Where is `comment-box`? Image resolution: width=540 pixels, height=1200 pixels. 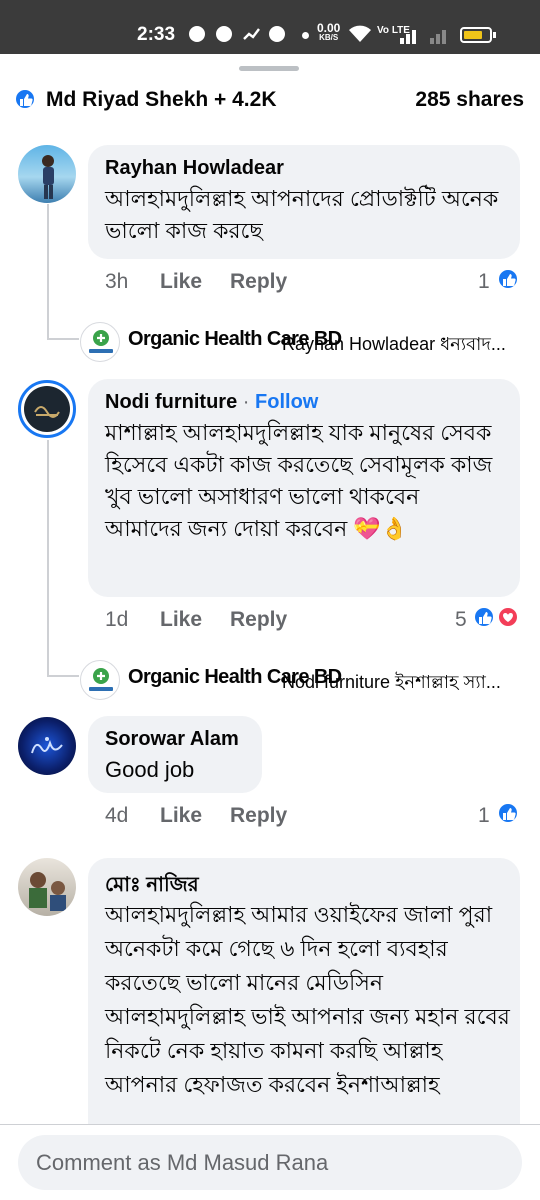 comment-box is located at coordinates (270, 1162).